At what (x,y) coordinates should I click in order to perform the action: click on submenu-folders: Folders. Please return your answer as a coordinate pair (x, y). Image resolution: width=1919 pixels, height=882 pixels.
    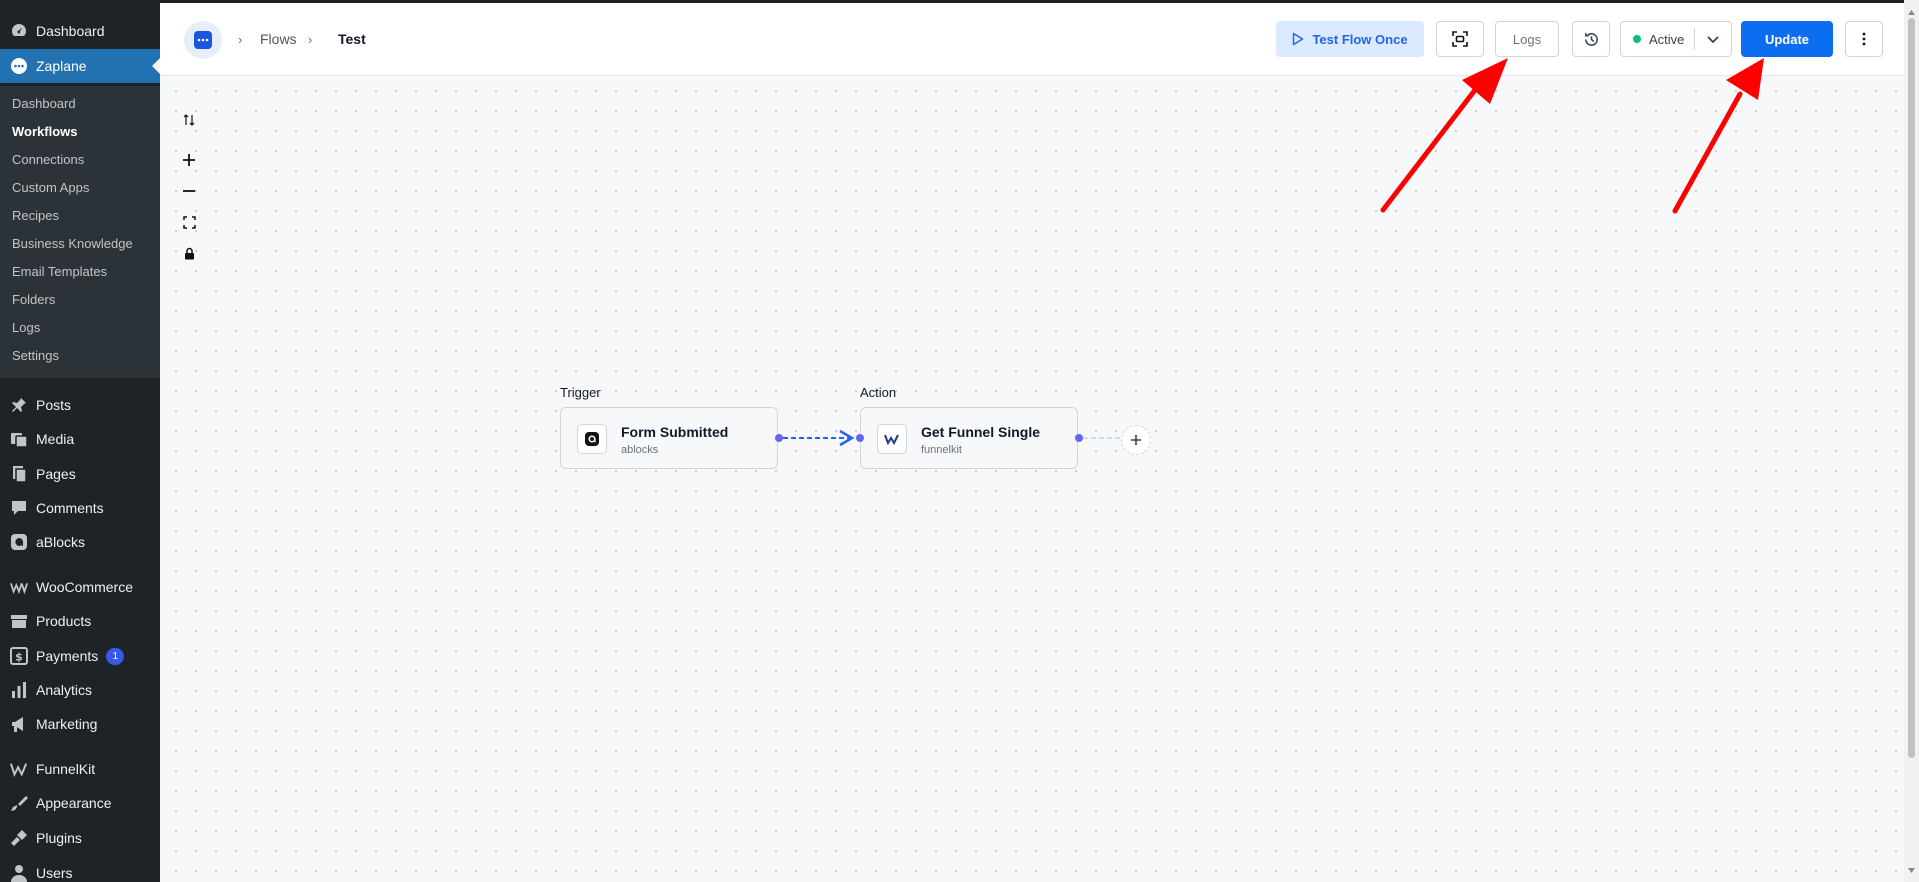
    Looking at the image, I should click on (33, 300).